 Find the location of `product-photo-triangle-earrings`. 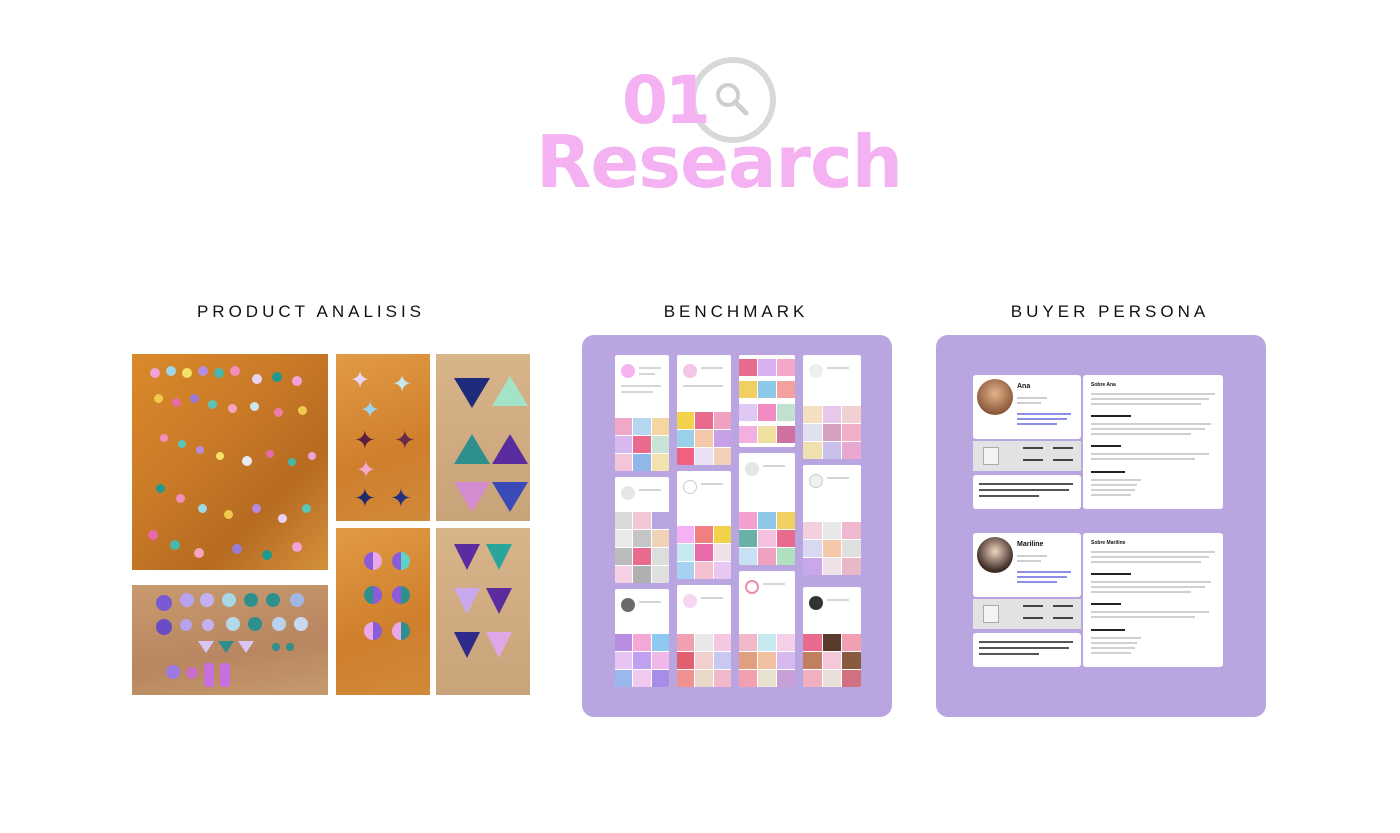

product-photo-triangle-earrings is located at coordinates (483, 611).